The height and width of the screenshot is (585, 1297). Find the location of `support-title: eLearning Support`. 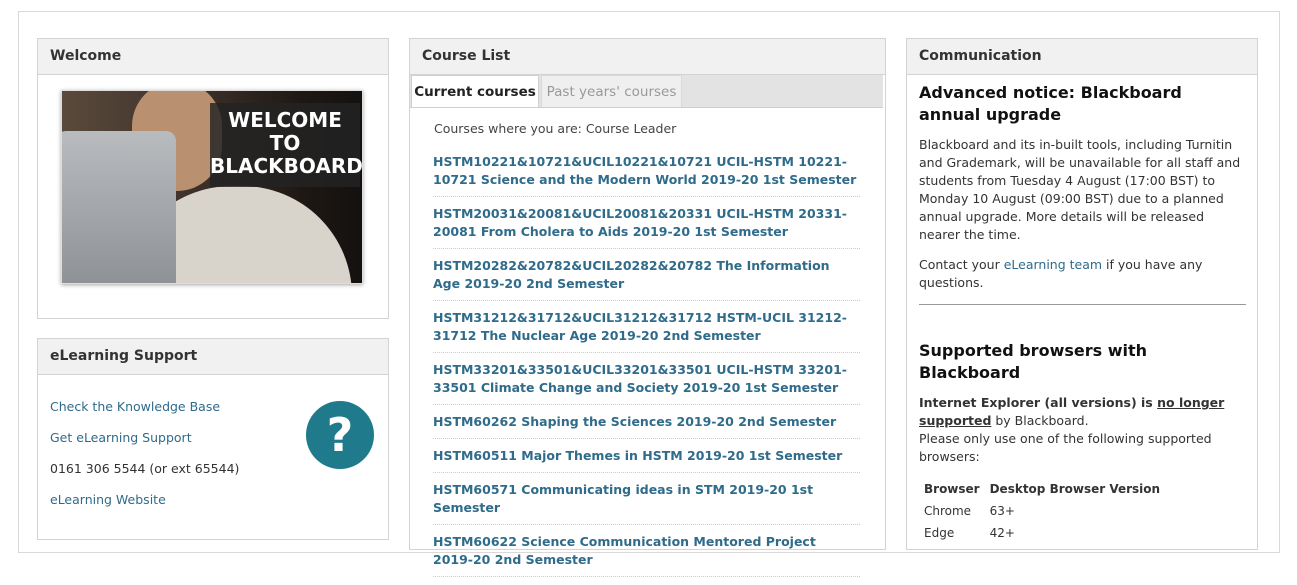

support-title: eLearning Support is located at coordinates (213, 357).